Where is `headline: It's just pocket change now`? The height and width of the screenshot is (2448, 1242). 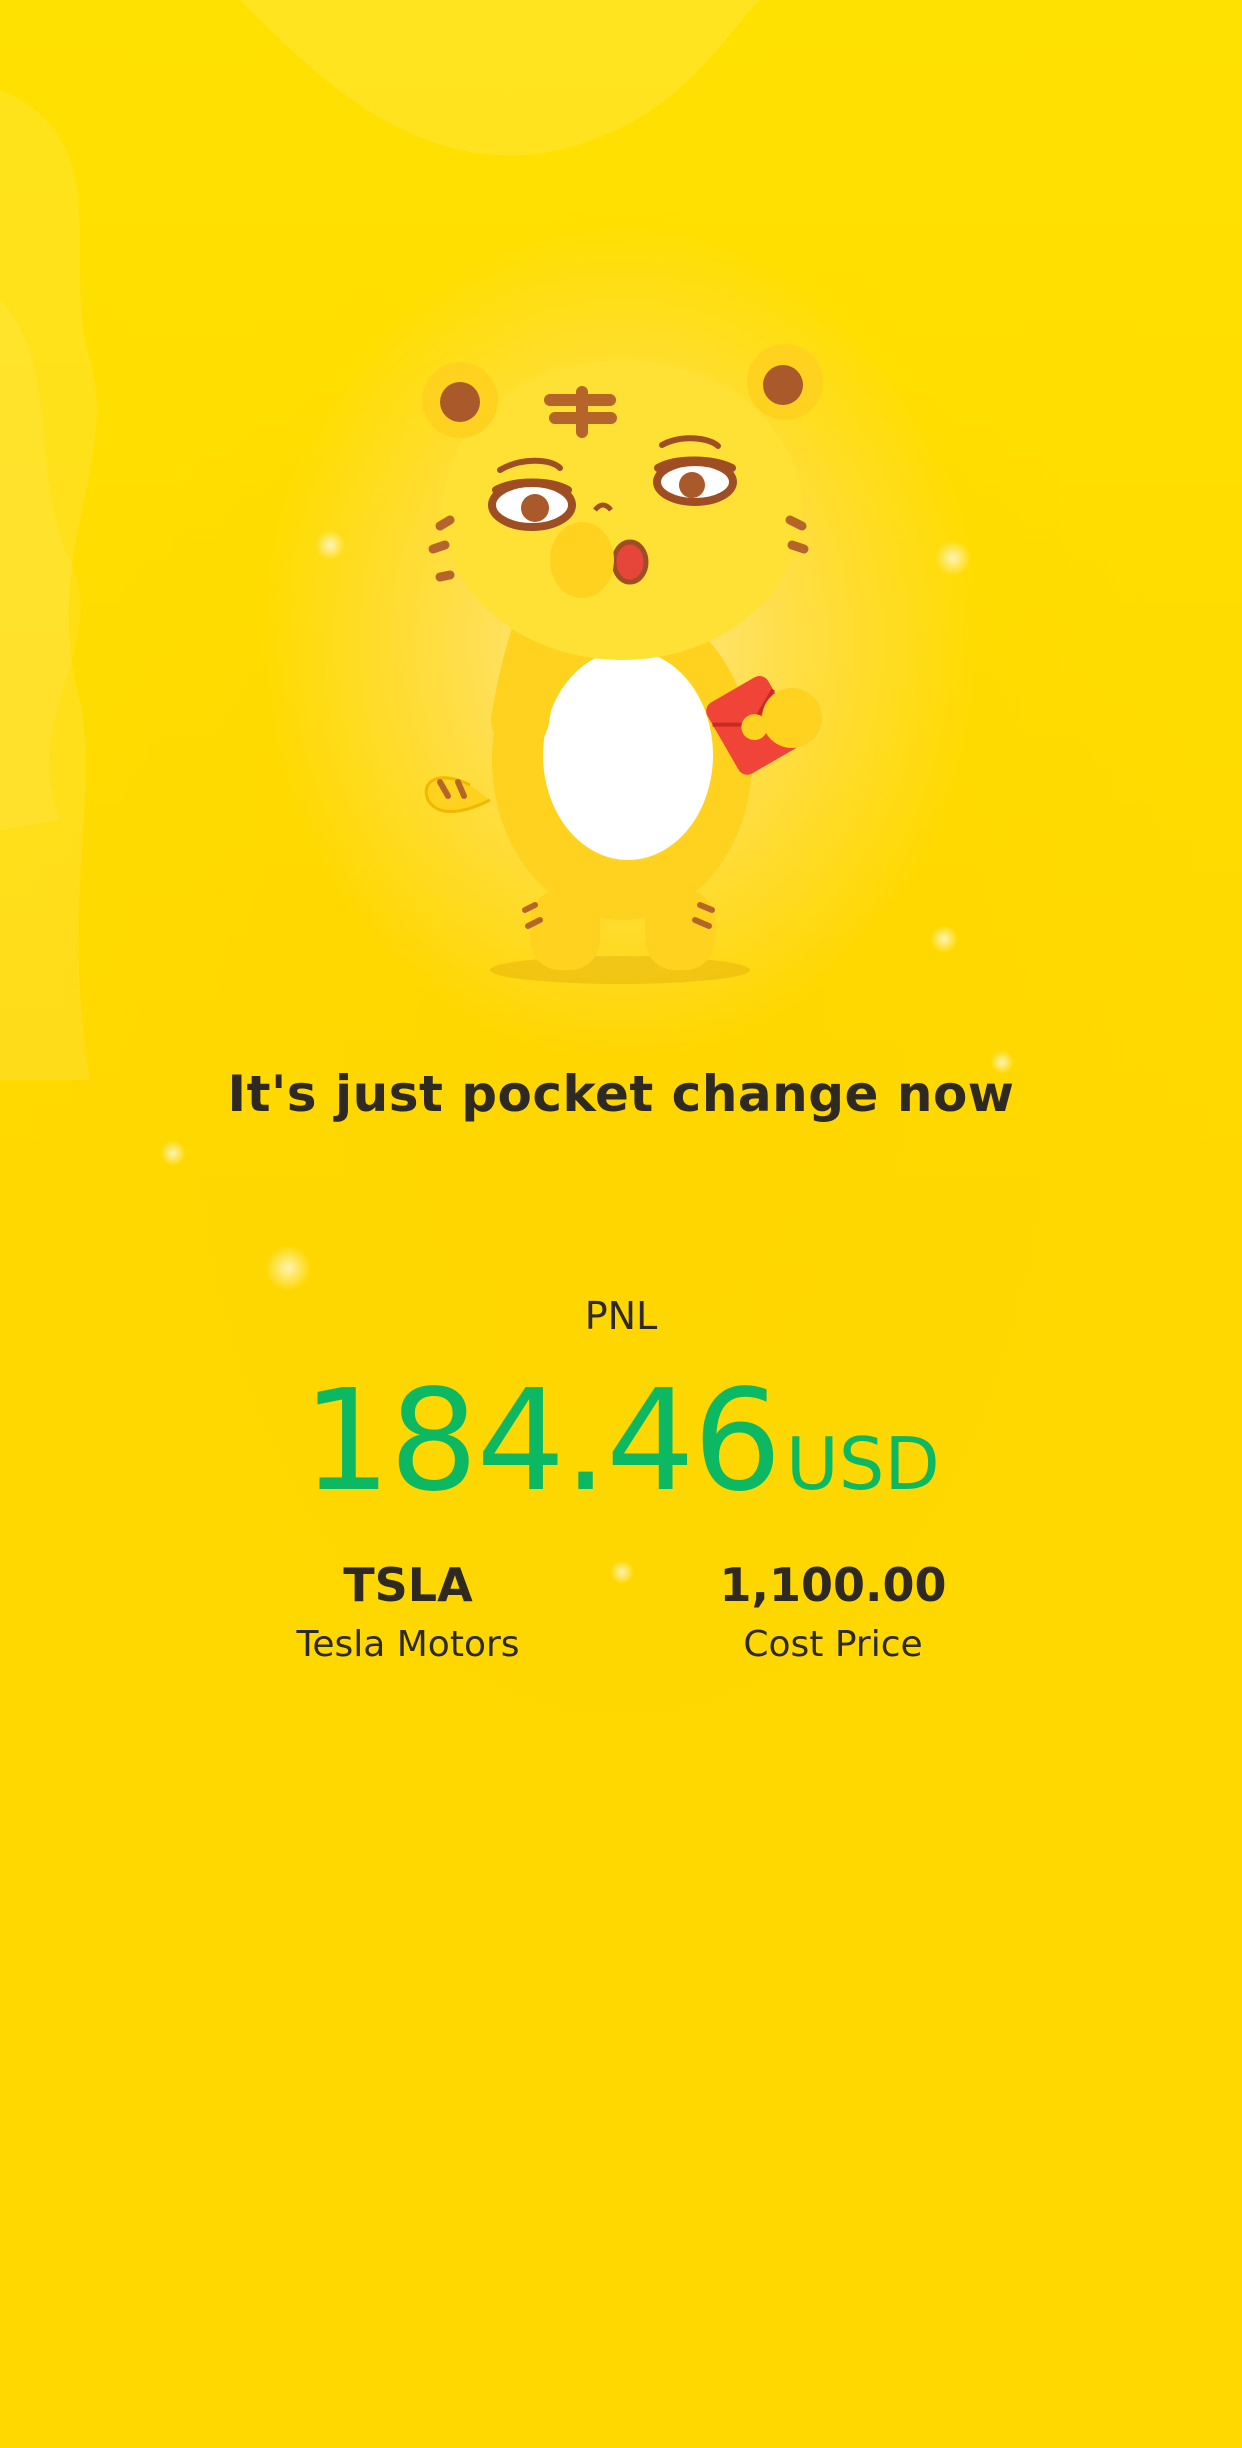
headline: It's just pocket change now is located at coordinates (621, 1094).